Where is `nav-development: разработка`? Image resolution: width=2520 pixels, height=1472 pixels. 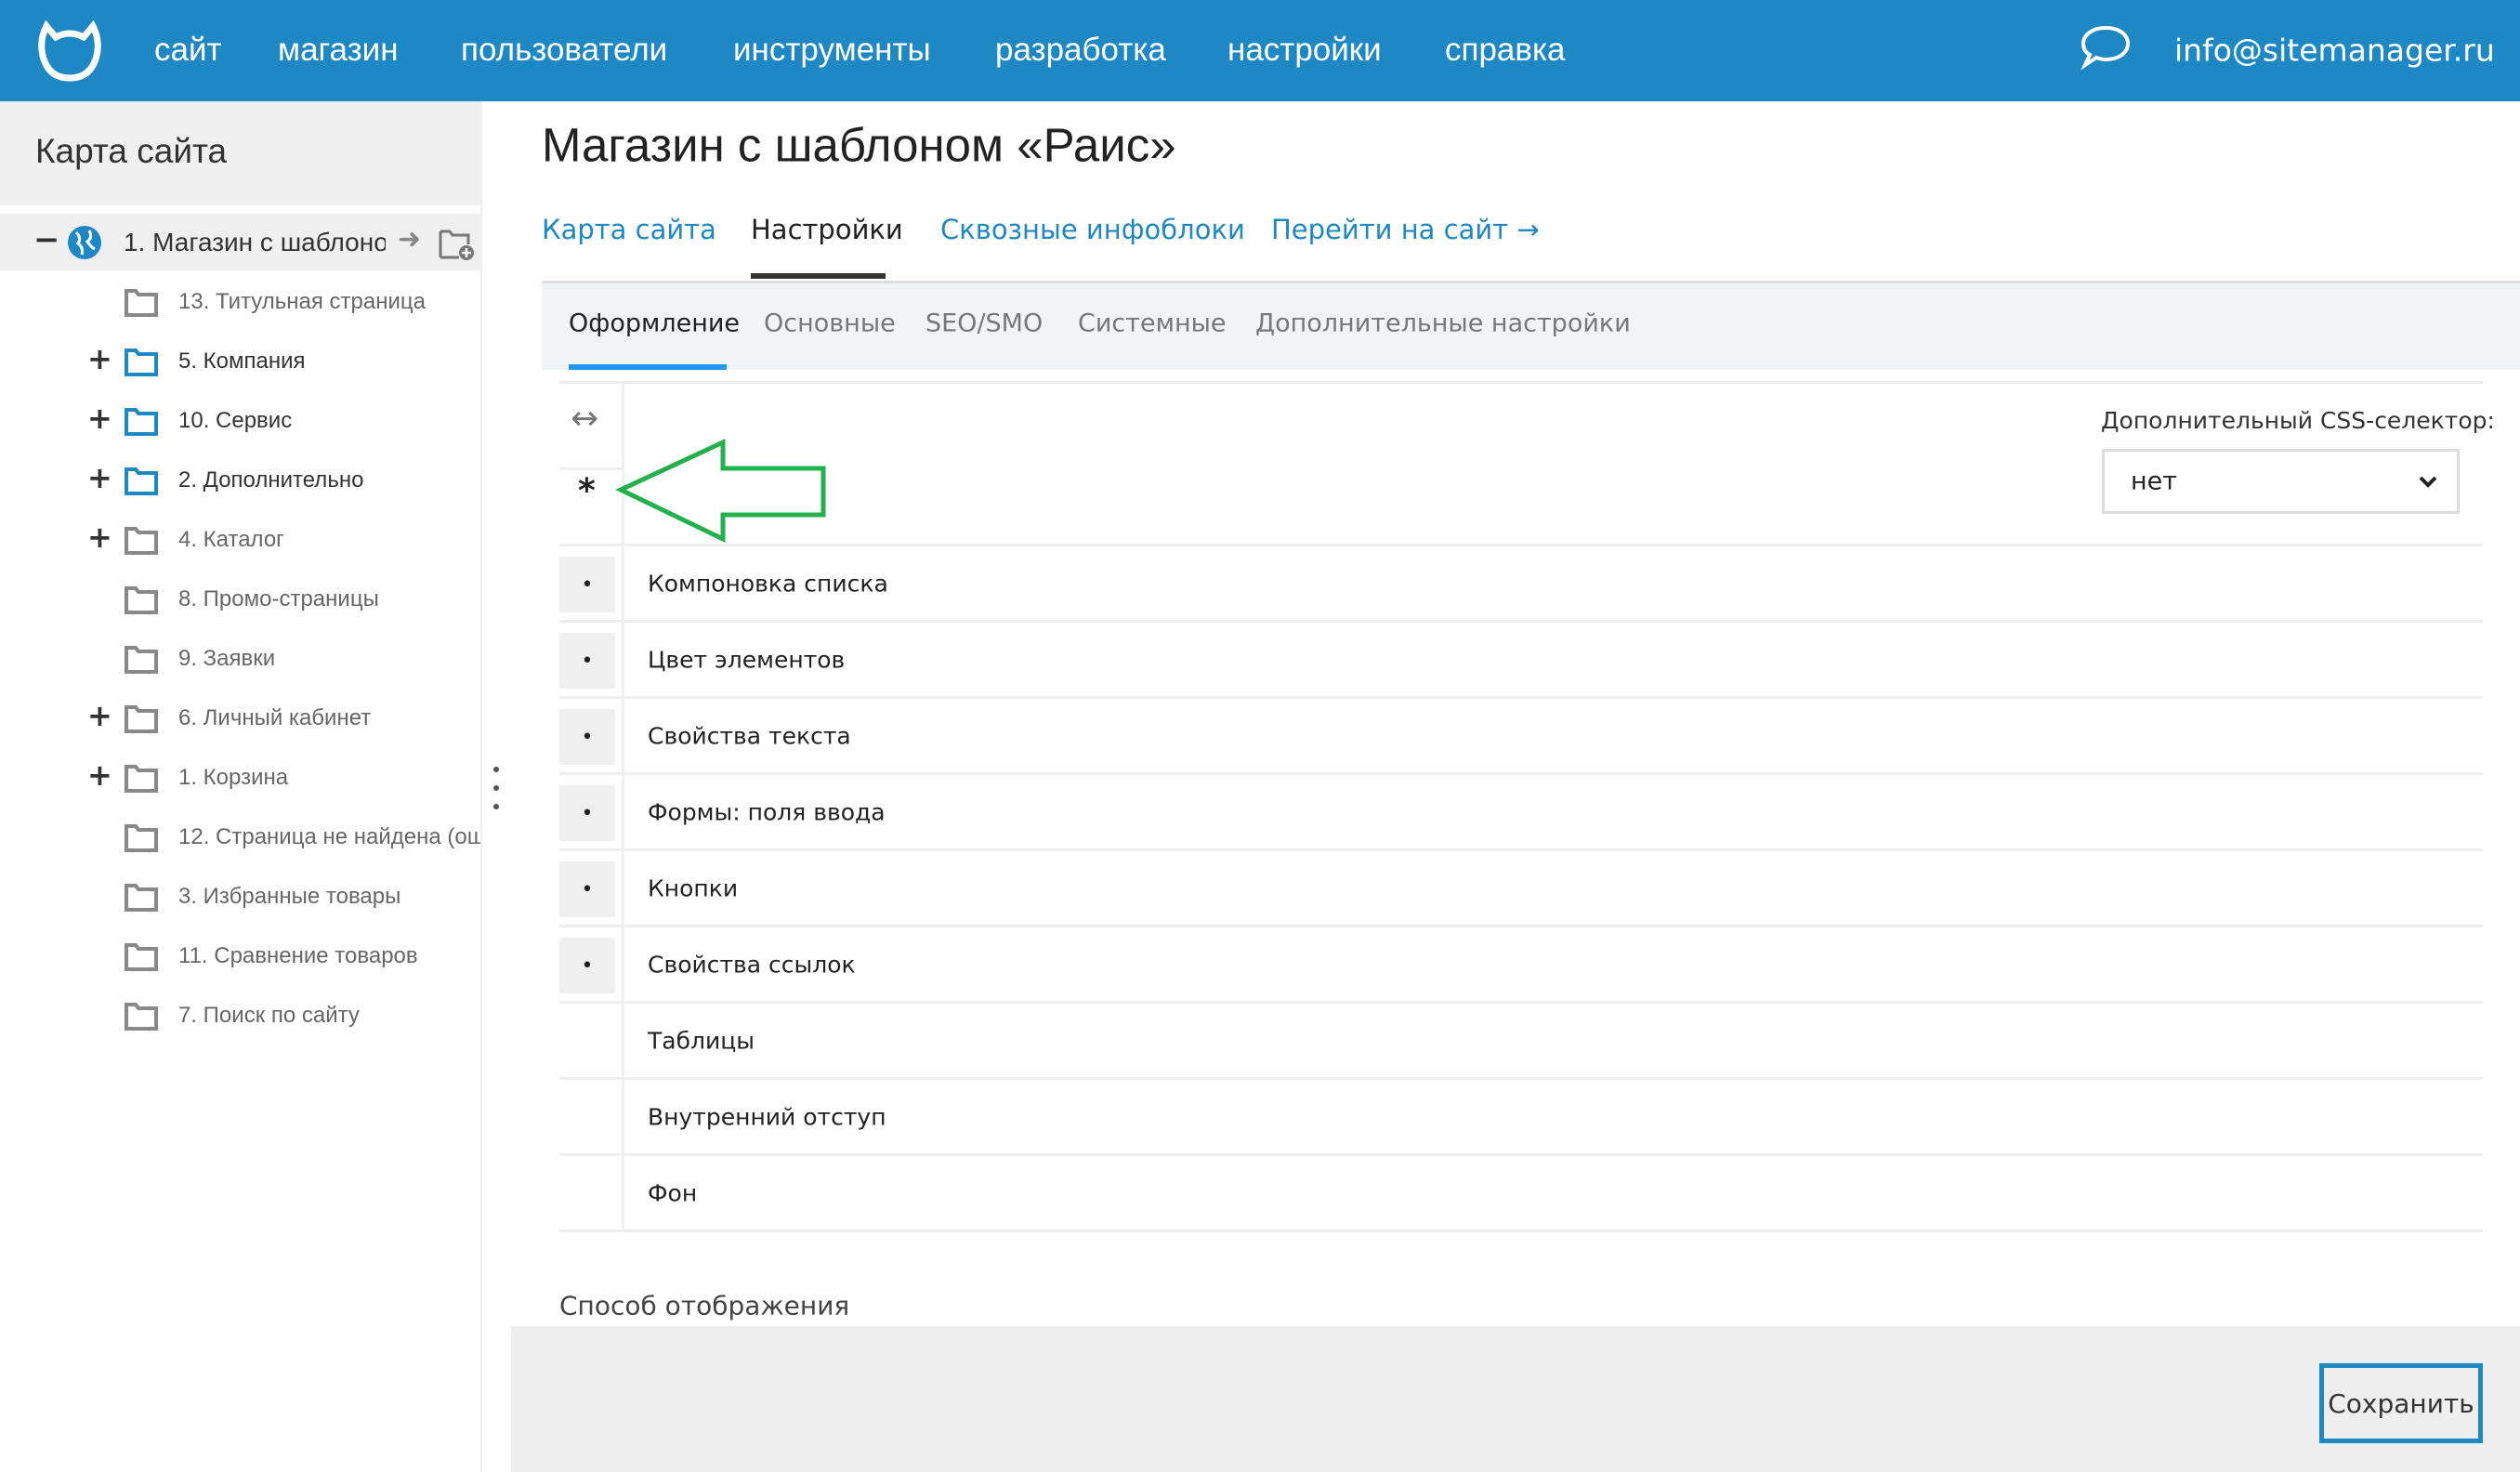 nav-development: разработка is located at coordinates (1080, 50).